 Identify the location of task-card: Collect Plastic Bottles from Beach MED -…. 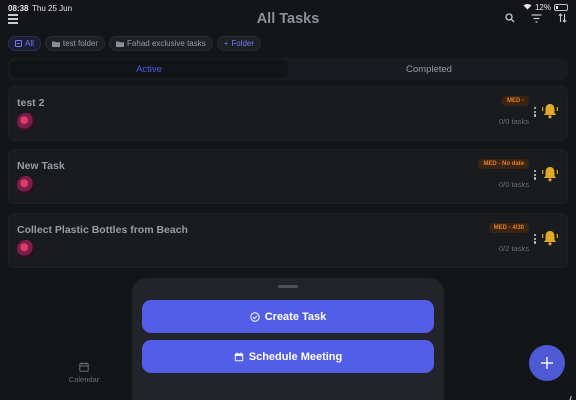
(288, 240).